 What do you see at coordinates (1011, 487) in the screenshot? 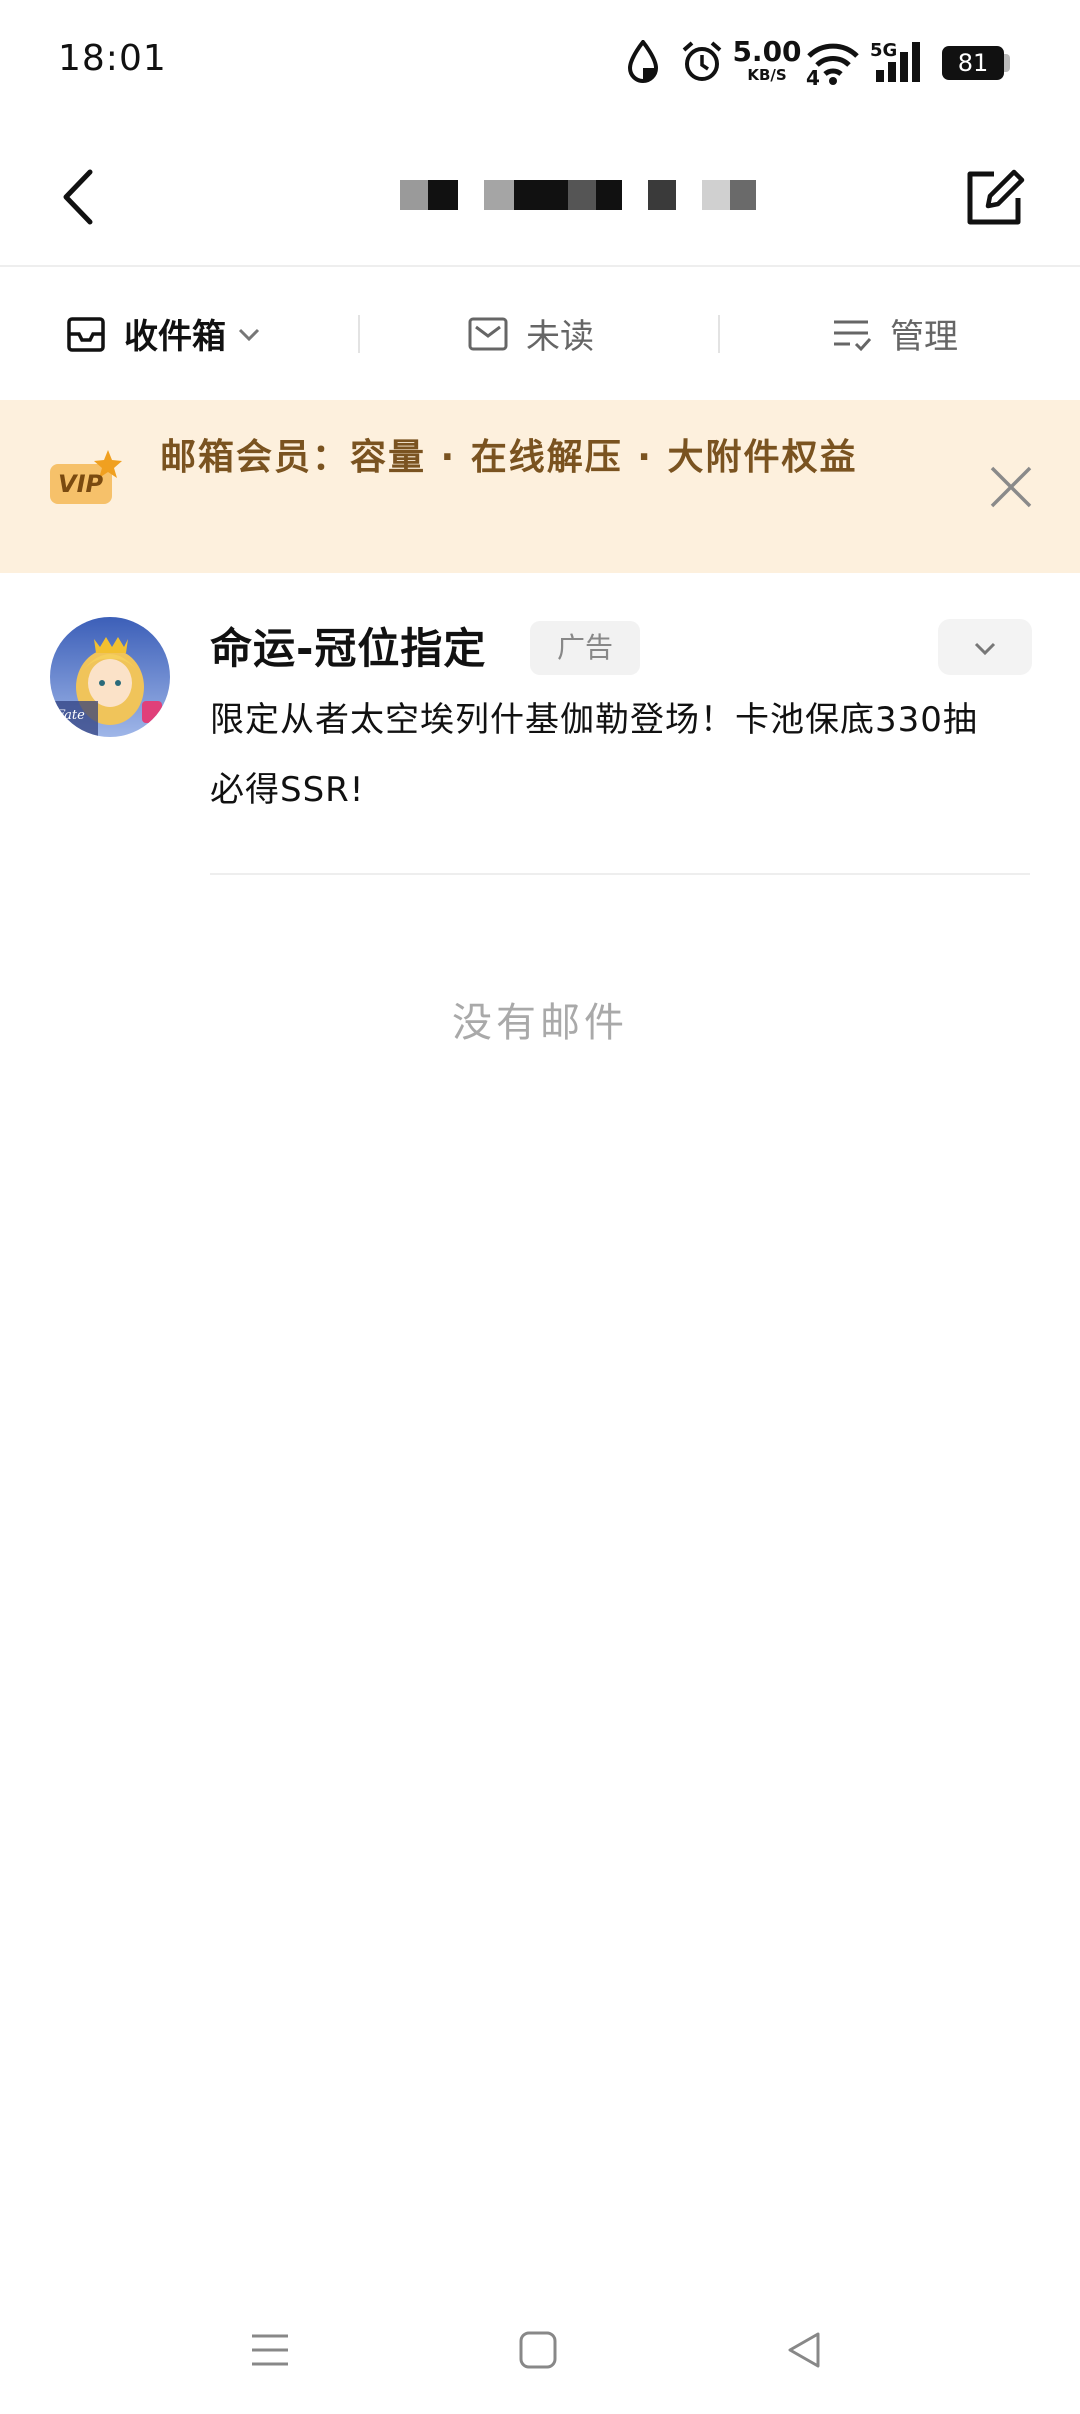
I see `close-icon` at bounding box center [1011, 487].